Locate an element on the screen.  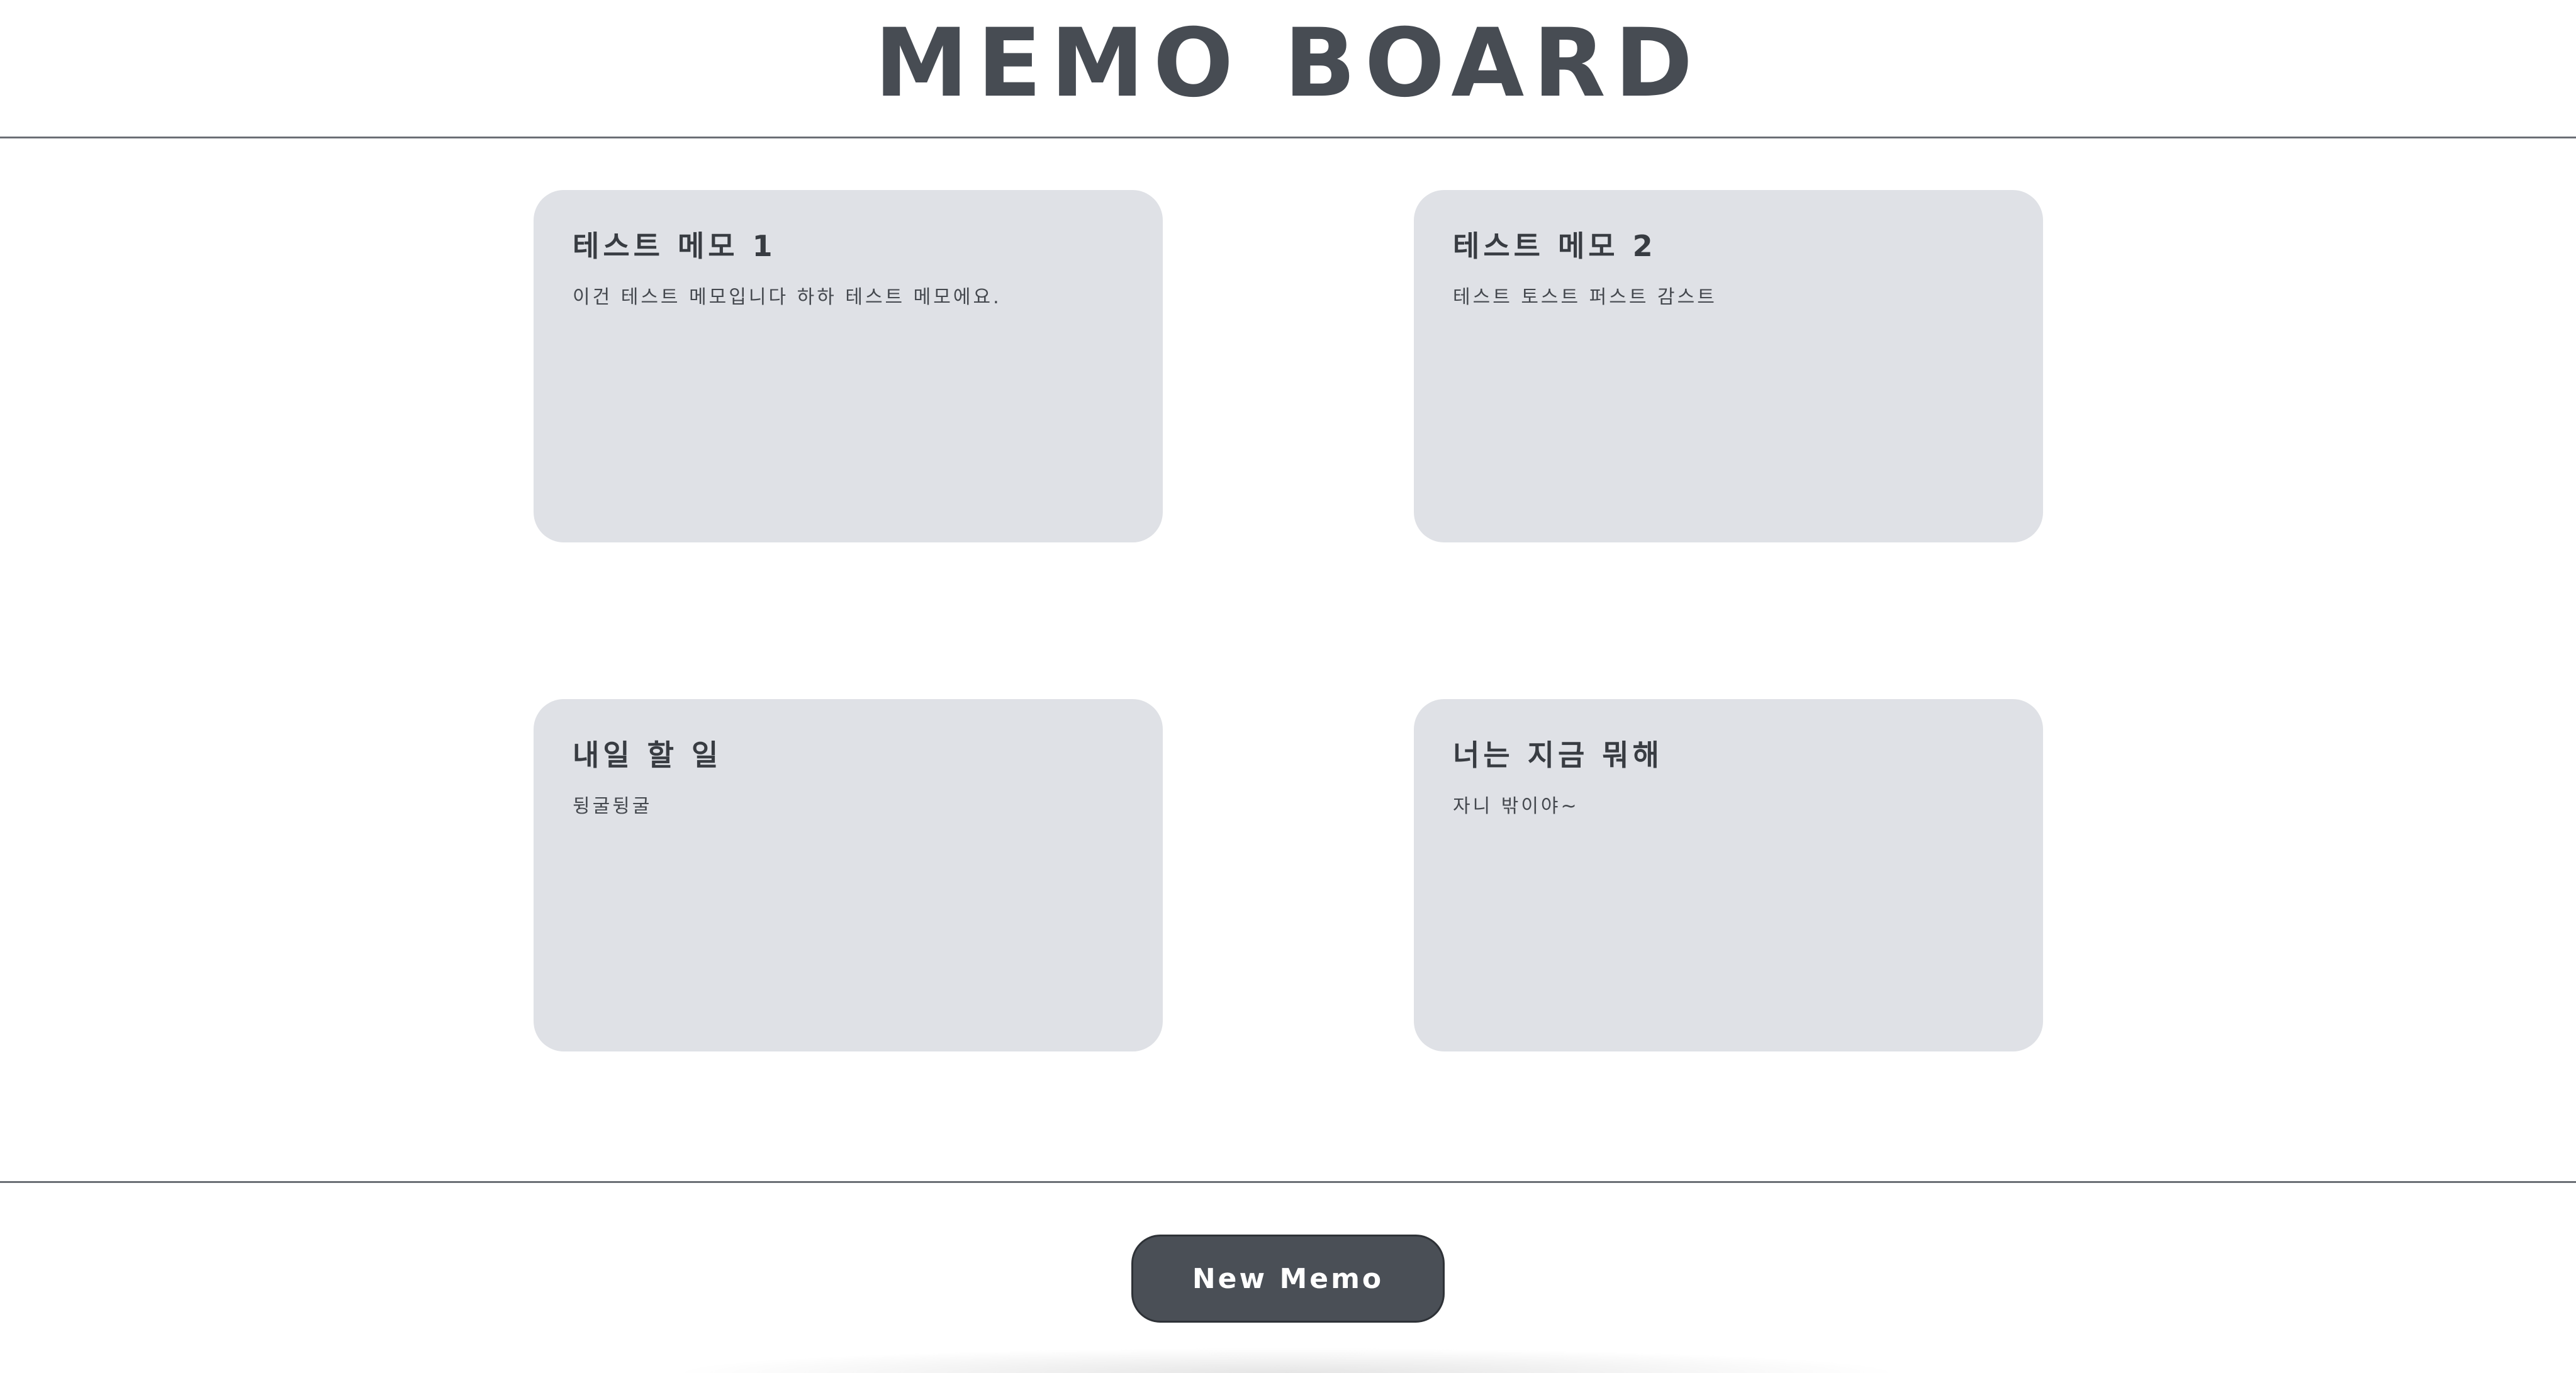
footer-shadow is located at coordinates (1287, 1360).